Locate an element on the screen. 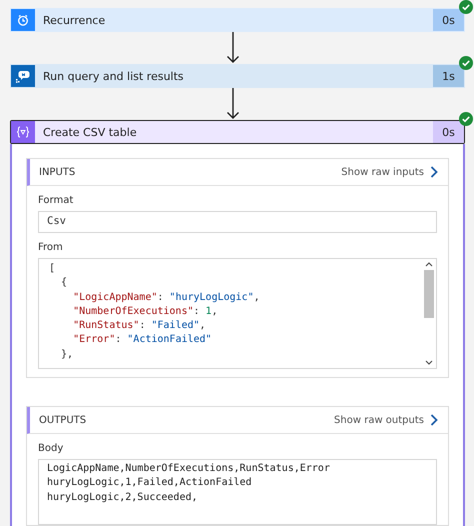  scroll-up-icon is located at coordinates (429, 264).